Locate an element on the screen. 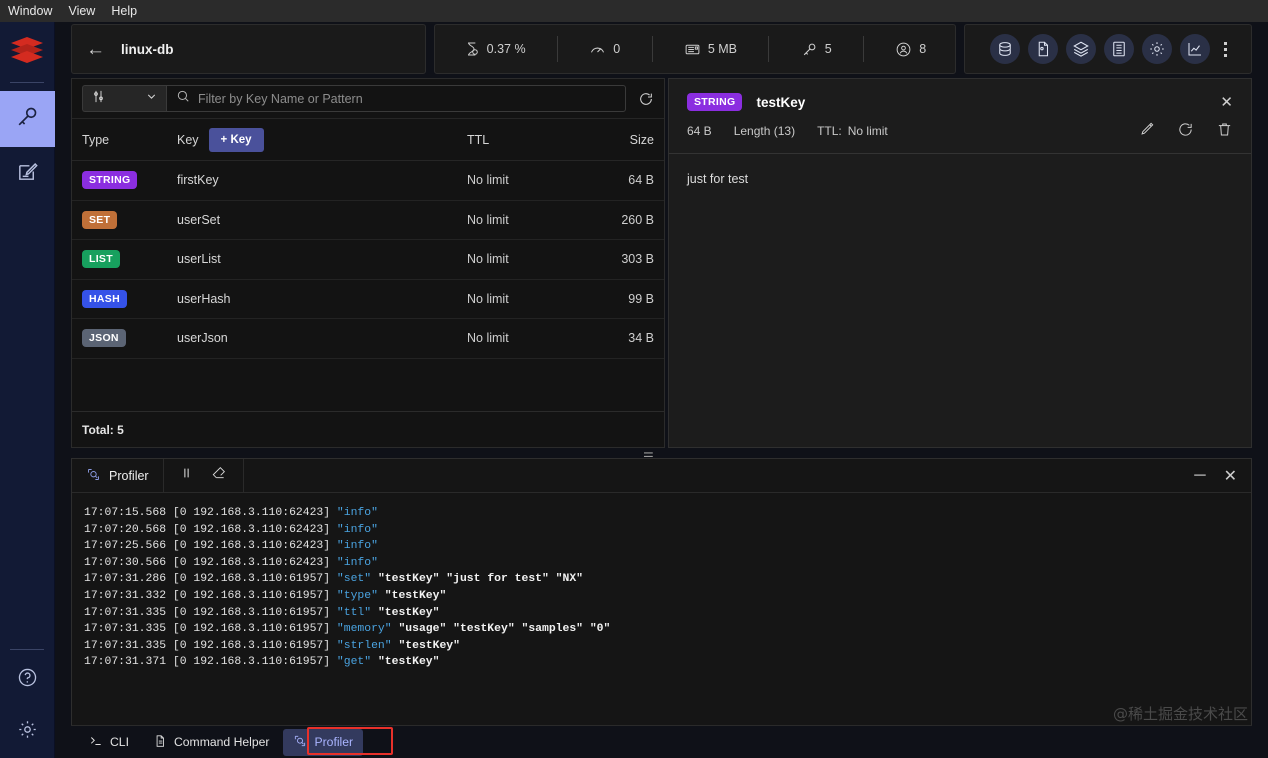 This screenshot has height=758, width=1268. menu-item-view: View is located at coordinates (81, 11).